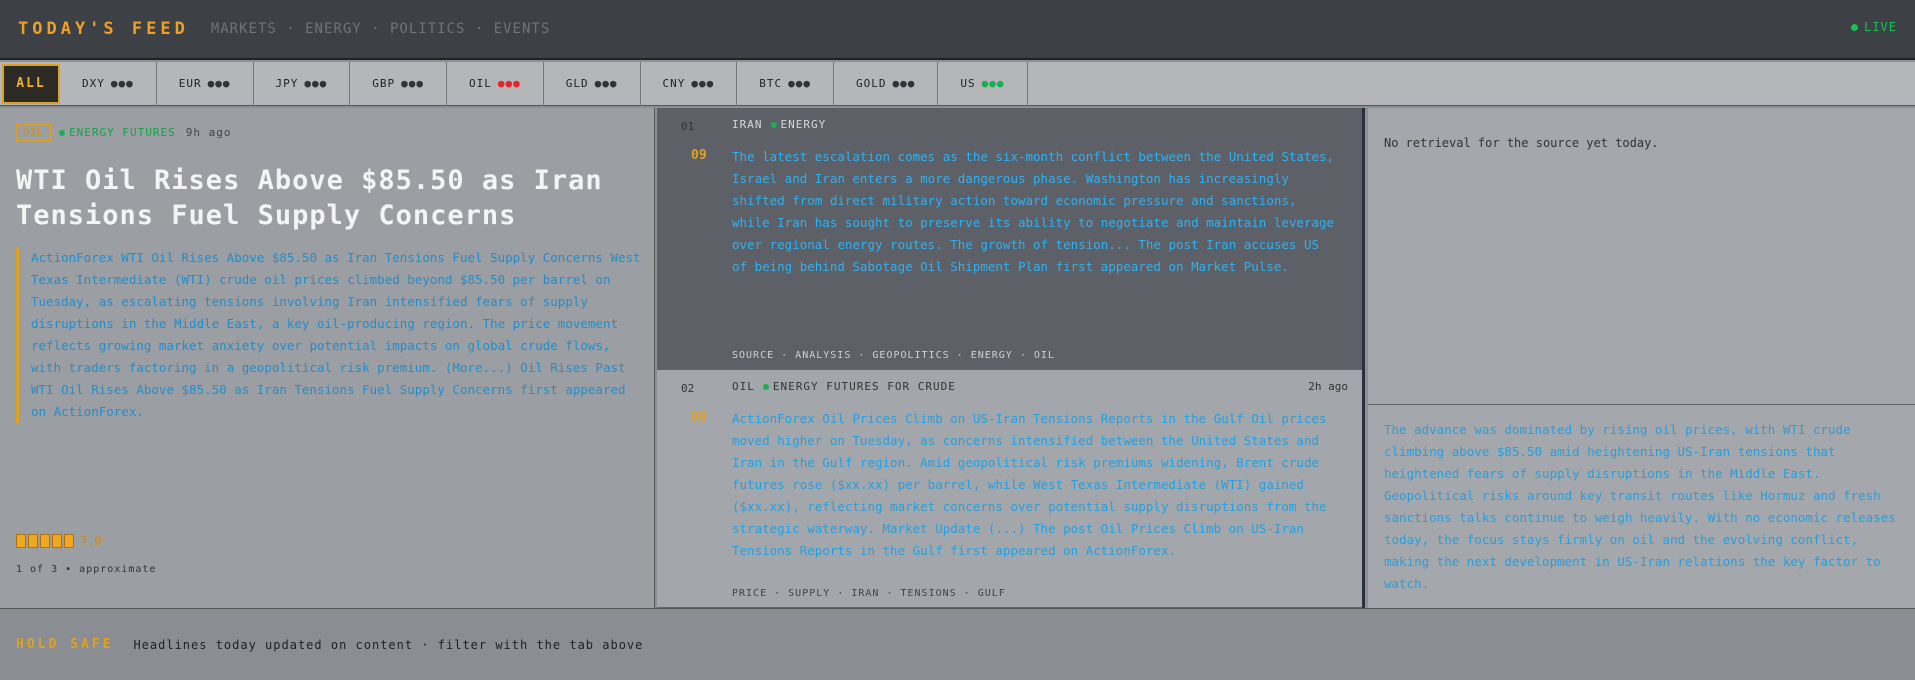  Describe the element at coordinates (968, 83) in the screenshot. I see `ticker-label: US` at that location.